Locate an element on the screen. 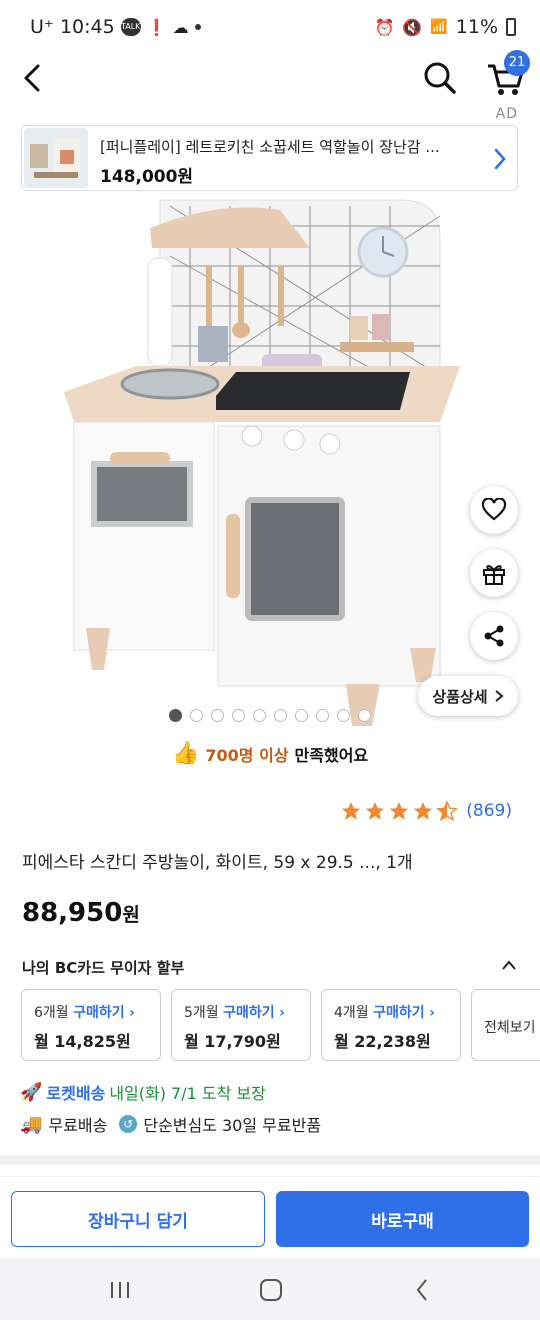 The width and height of the screenshot is (540, 1320). product-price: 88,950원 is located at coordinates (81, 913).